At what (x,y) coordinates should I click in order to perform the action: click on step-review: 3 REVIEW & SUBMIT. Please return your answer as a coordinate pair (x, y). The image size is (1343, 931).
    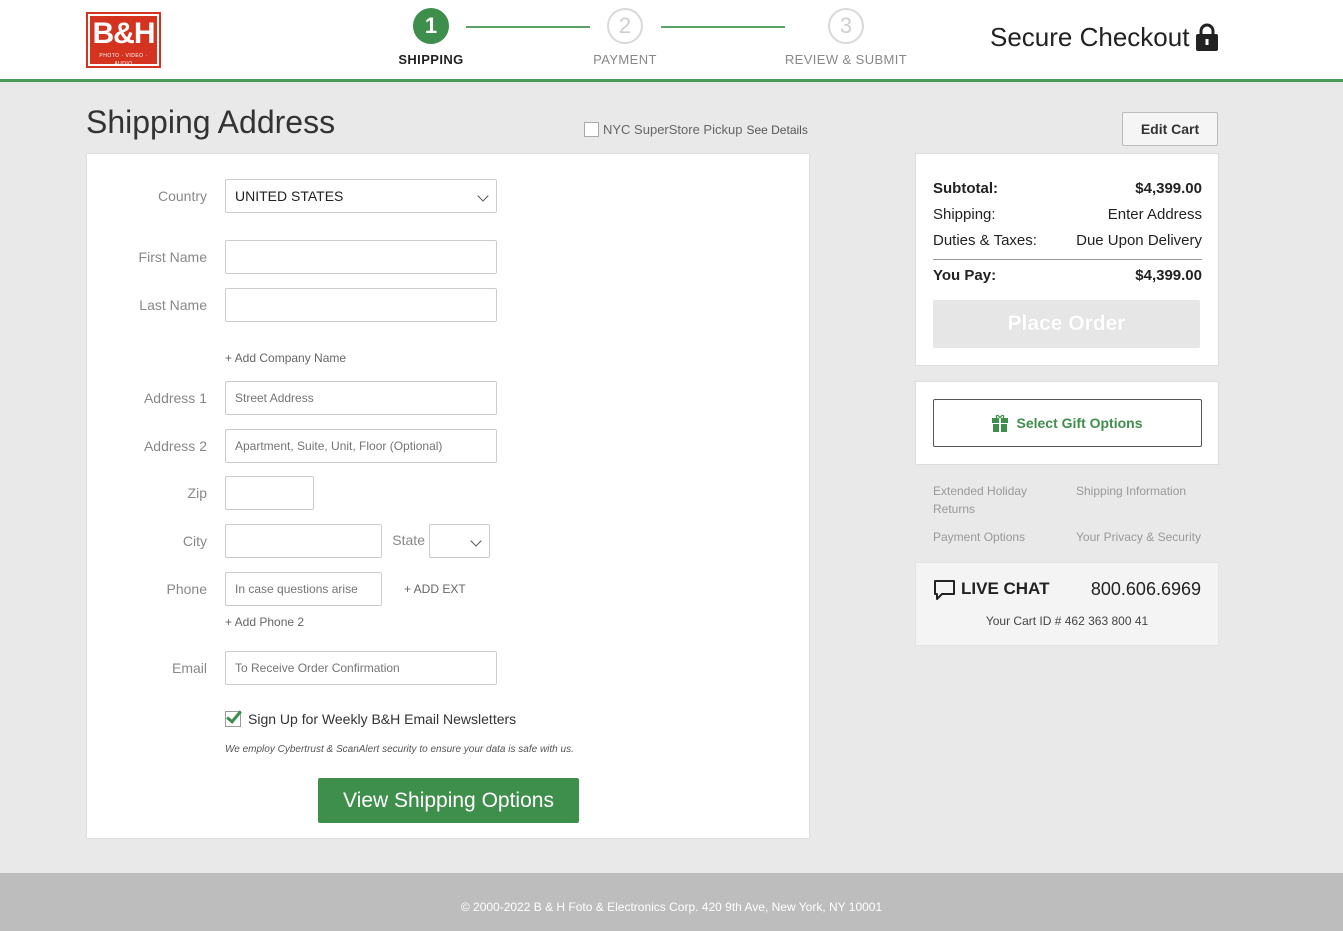
    Looking at the image, I should click on (846, 37).